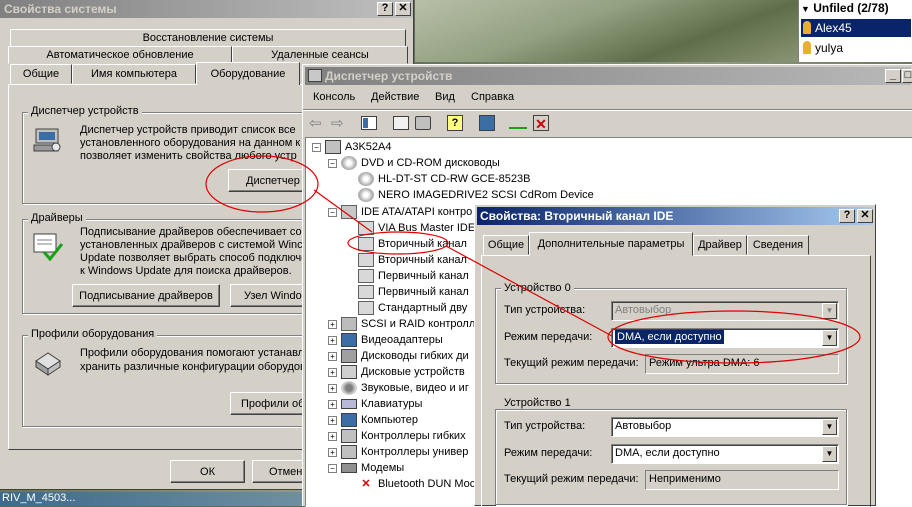  Describe the element at coordinates (548, 453) in the screenshot. I see `device1-mode-label: Режим передачи:` at that location.